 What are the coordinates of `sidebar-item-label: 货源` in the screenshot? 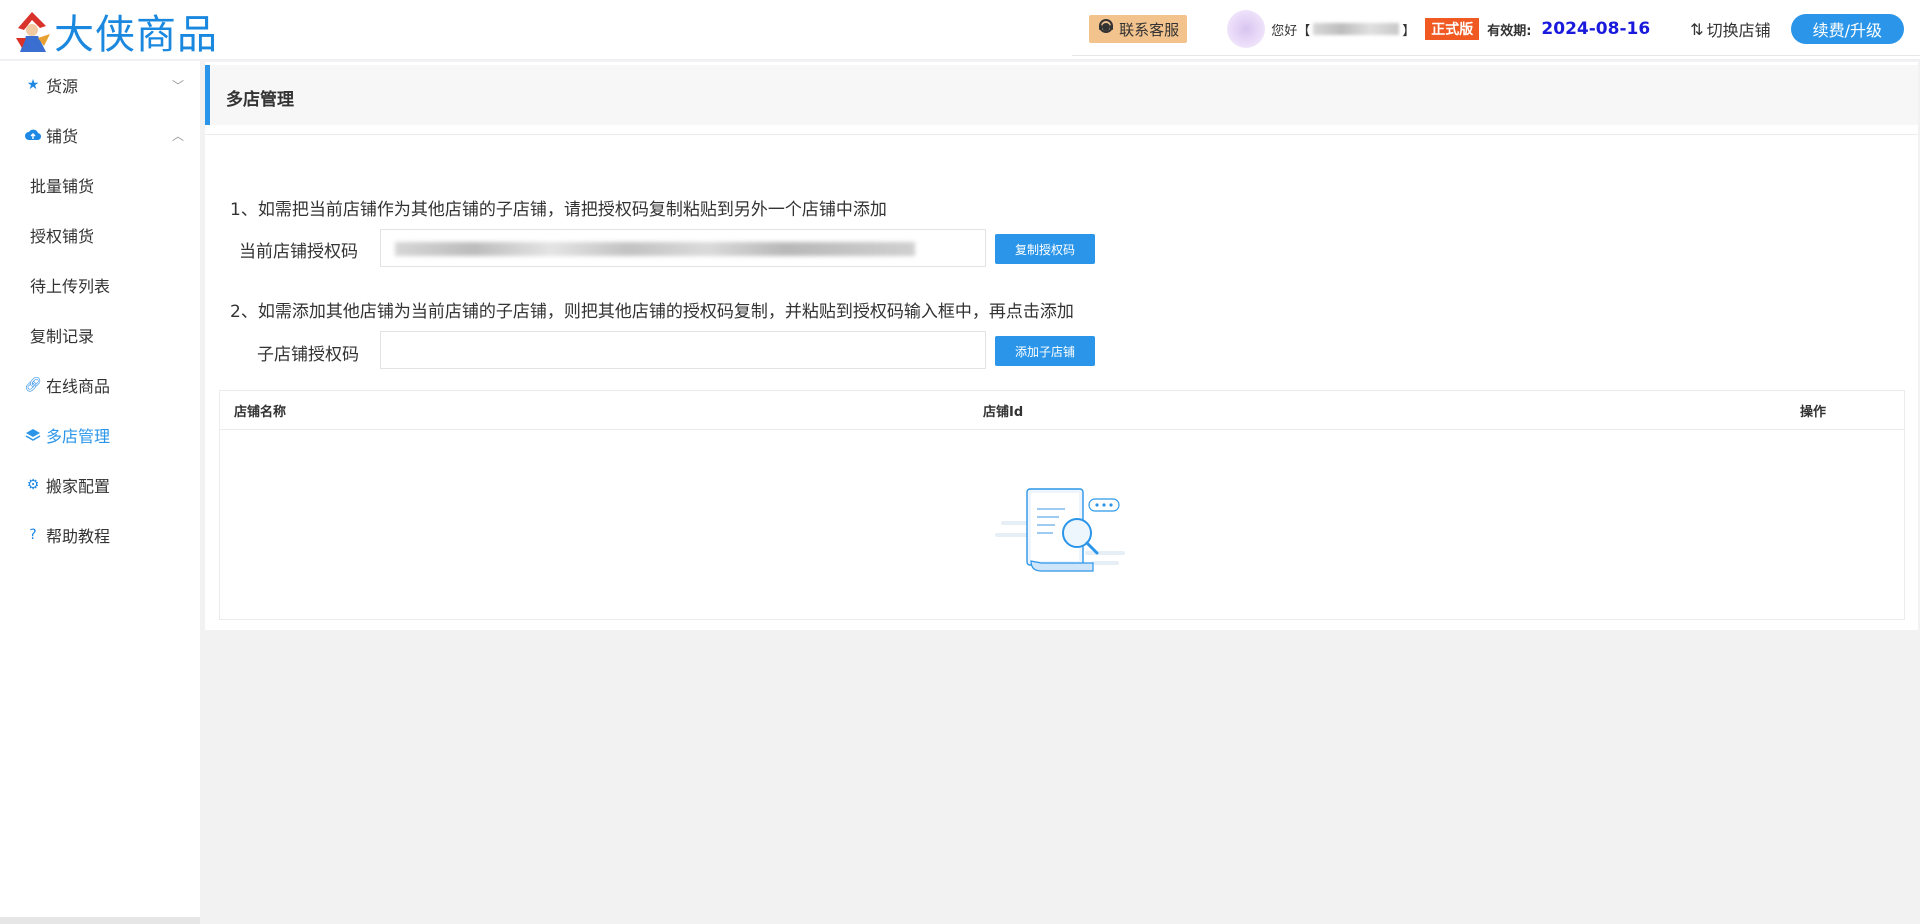 It's located at (62, 86).